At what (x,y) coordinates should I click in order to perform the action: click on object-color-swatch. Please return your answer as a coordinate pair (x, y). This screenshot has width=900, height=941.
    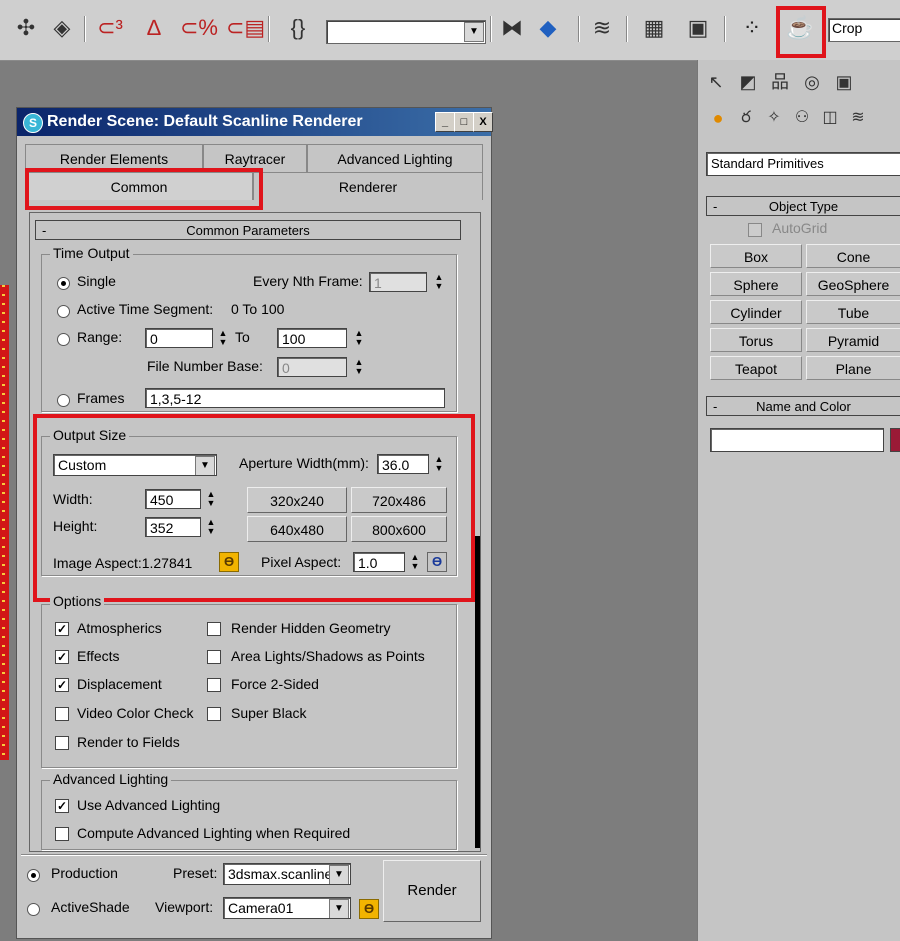
    Looking at the image, I should click on (895, 440).